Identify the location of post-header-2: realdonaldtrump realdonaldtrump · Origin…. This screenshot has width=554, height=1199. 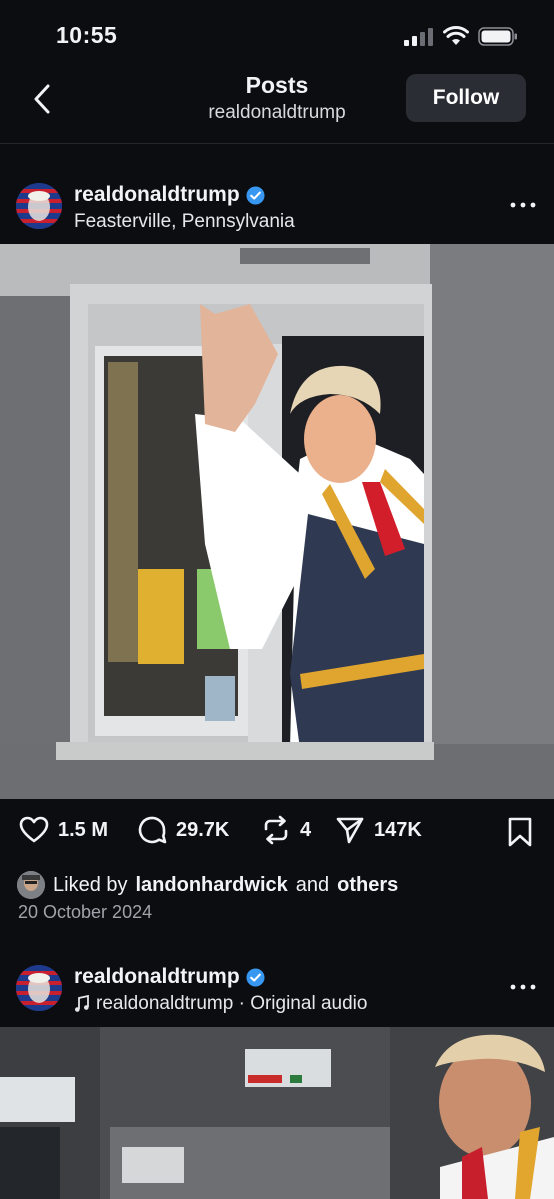
(277, 995).